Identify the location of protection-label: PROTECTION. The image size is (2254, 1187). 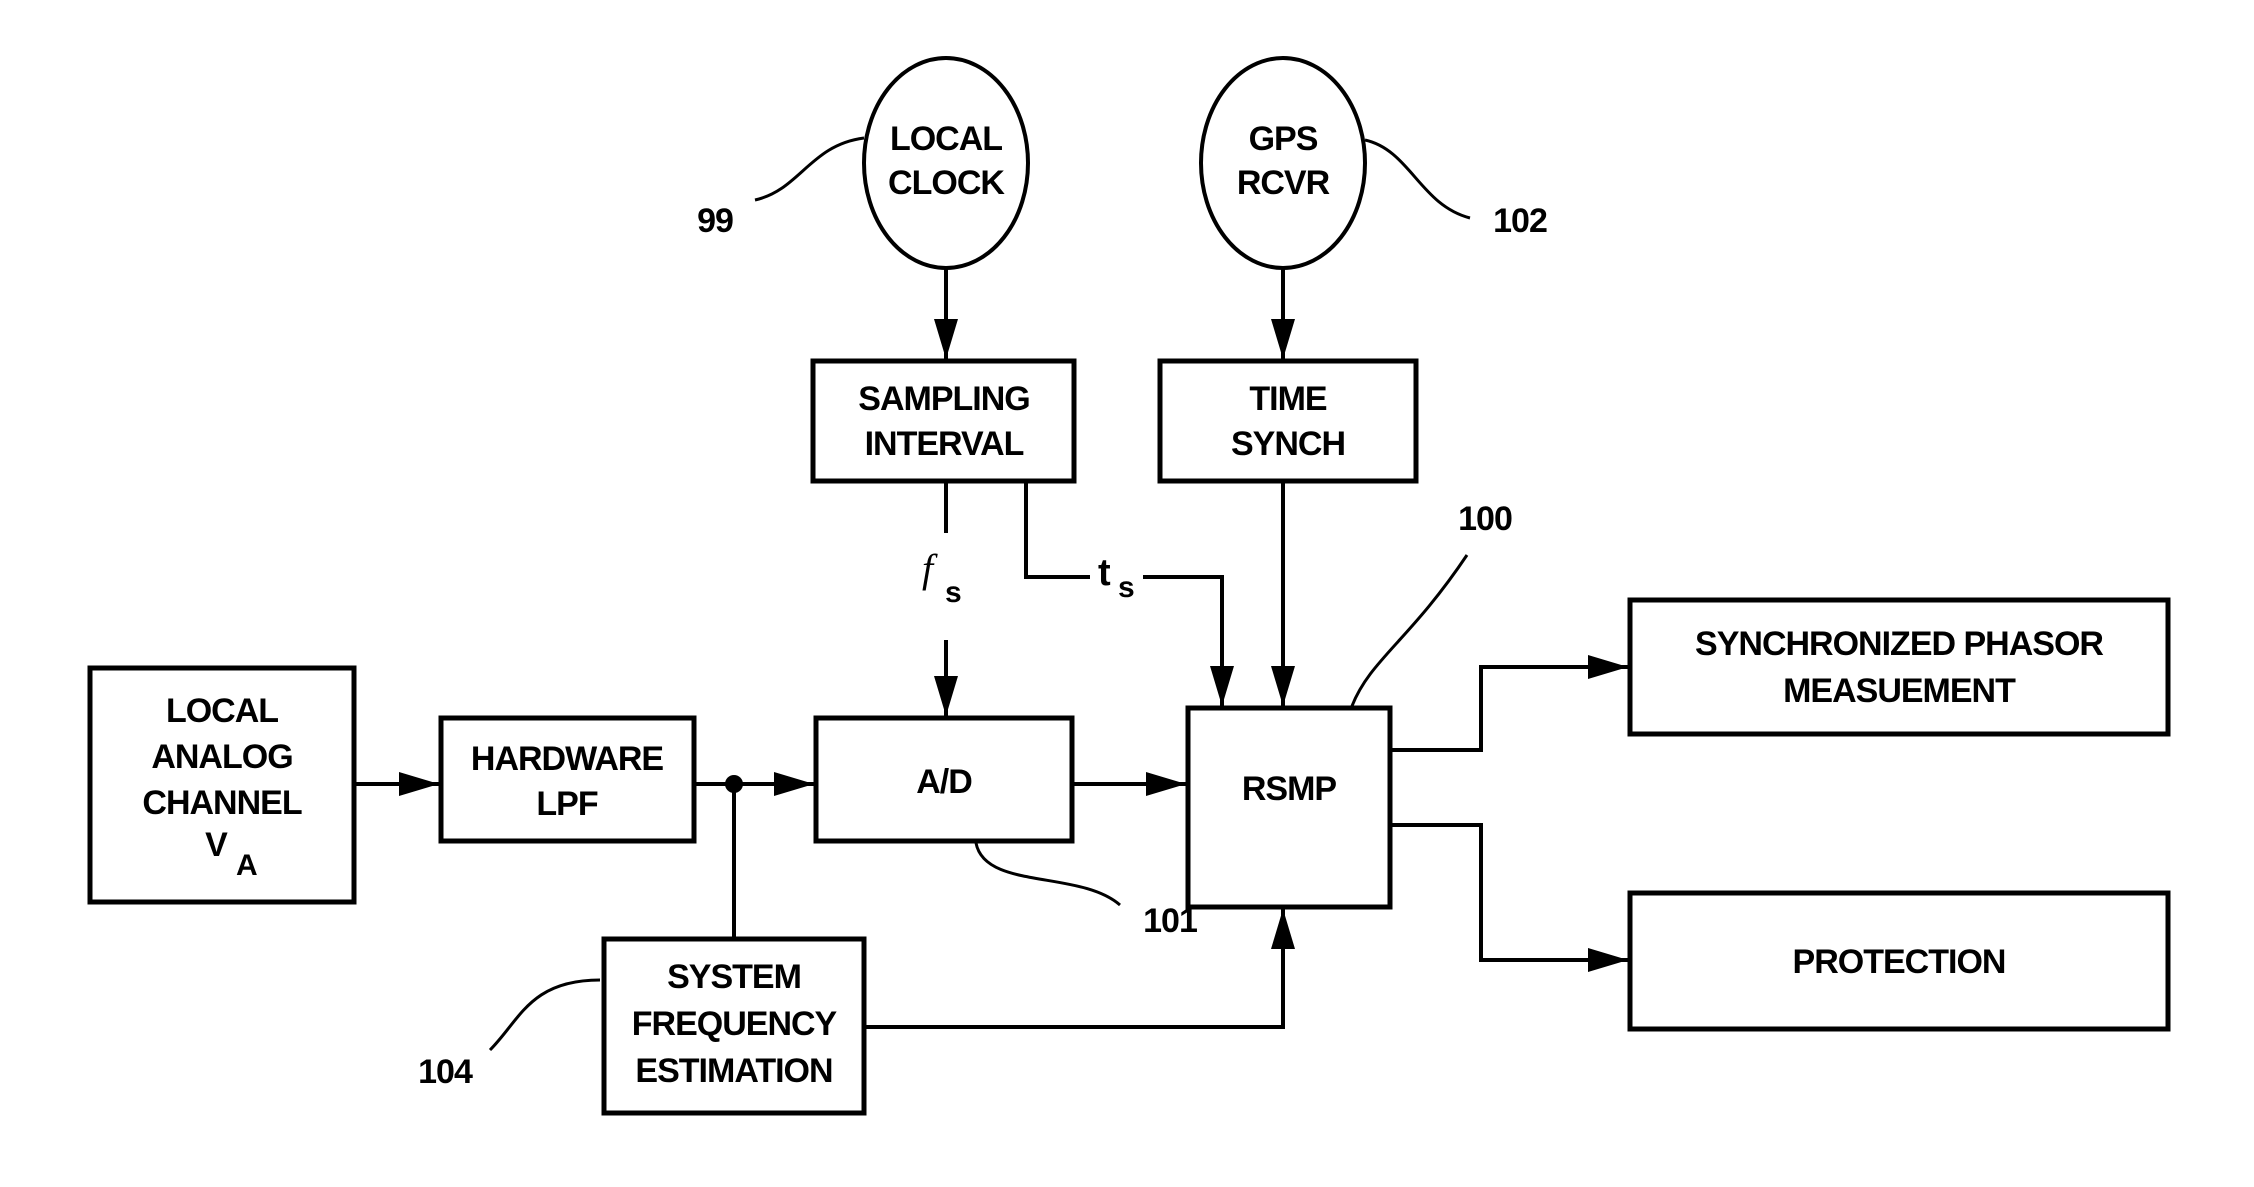
(1899, 962).